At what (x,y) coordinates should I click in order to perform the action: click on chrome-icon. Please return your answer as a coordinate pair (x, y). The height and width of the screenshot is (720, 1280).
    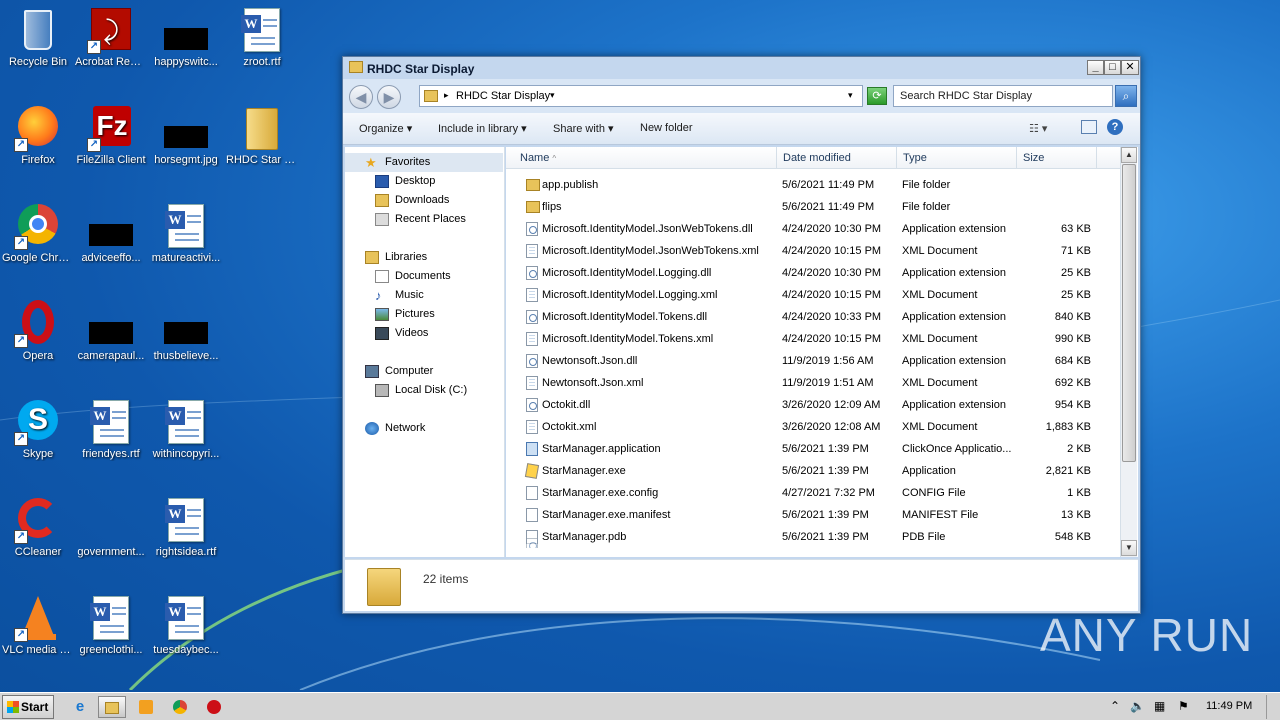
    Looking at the image, I should click on (180, 707).